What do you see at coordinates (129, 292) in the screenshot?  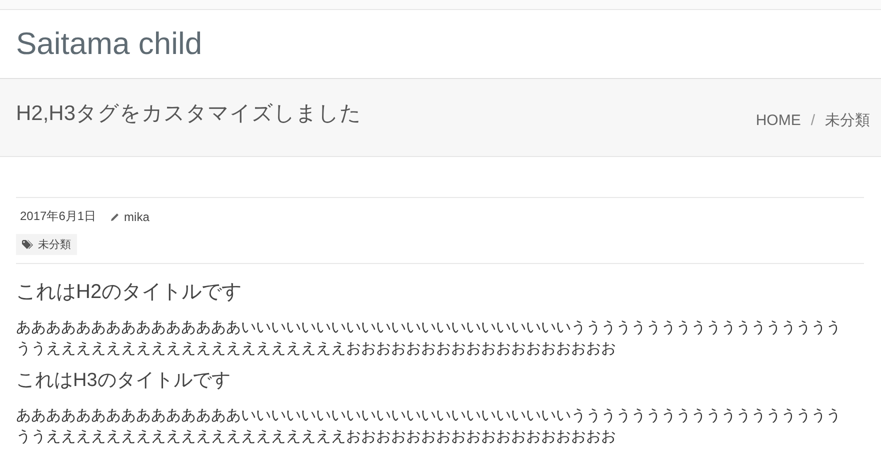 I see `section-heading: これはH2のタイトルです` at bounding box center [129, 292].